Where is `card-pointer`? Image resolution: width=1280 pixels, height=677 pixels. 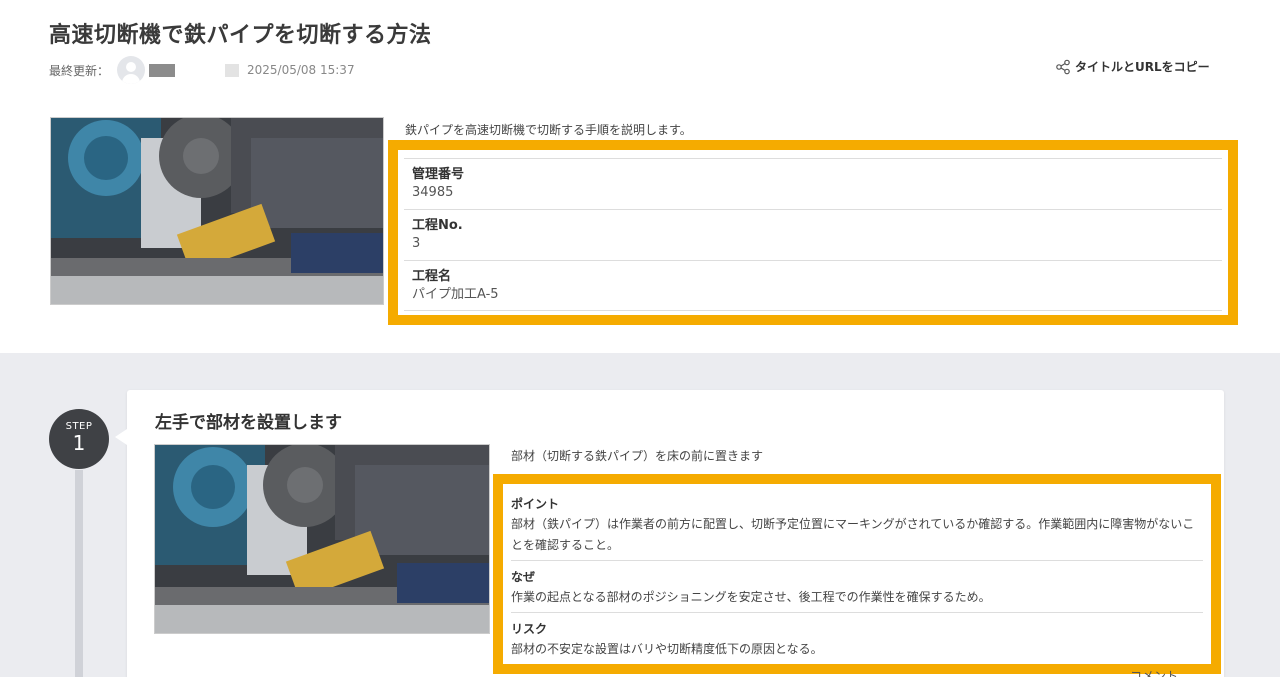
card-pointer is located at coordinates (121, 437).